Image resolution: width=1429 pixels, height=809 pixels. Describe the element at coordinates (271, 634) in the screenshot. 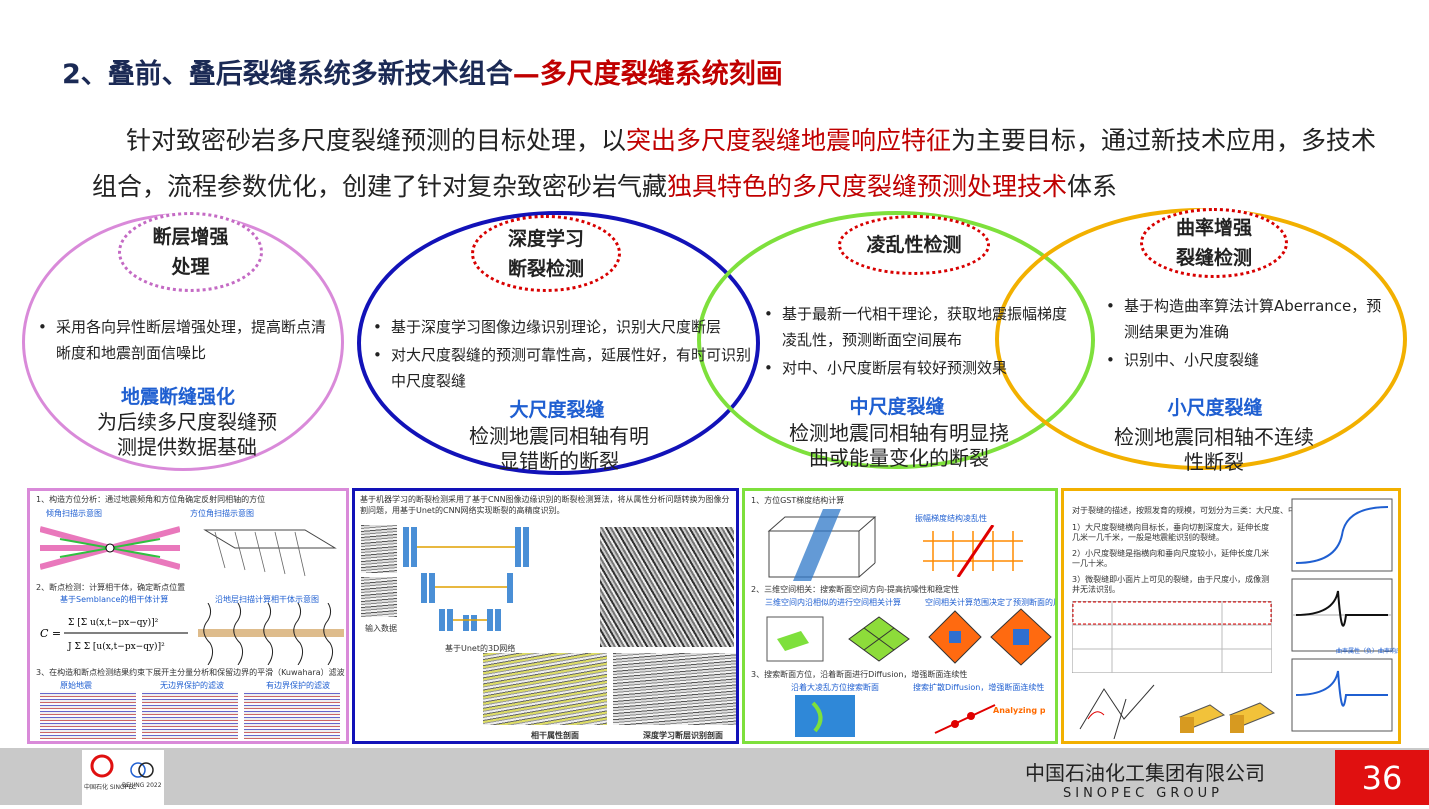

I see `trace-coherence-figure` at that location.